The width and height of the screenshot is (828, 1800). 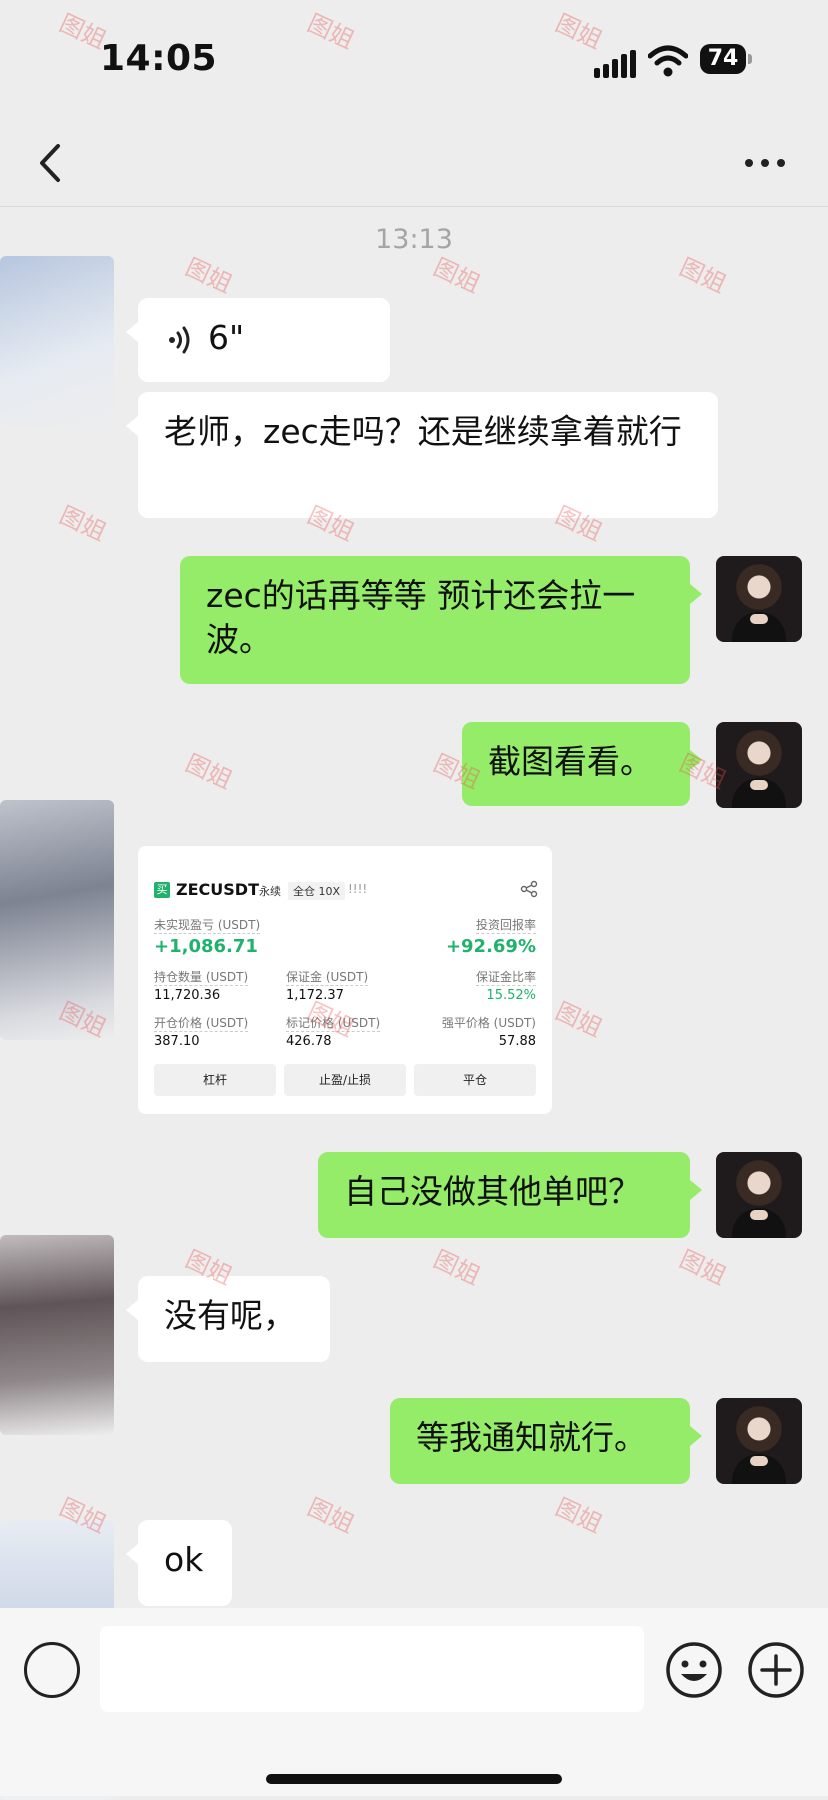 What do you see at coordinates (423, 431) in the screenshot?
I see `message-text: 老师，zec走吗？还是继续拿着就行` at bounding box center [423, 431].